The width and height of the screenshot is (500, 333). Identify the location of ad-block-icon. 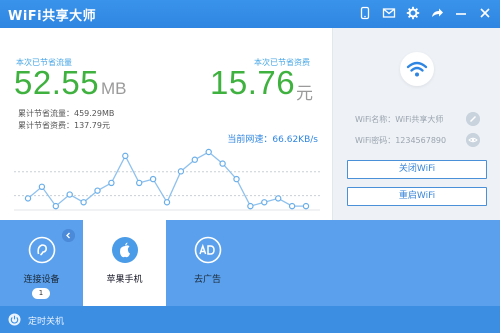
(207, 250).